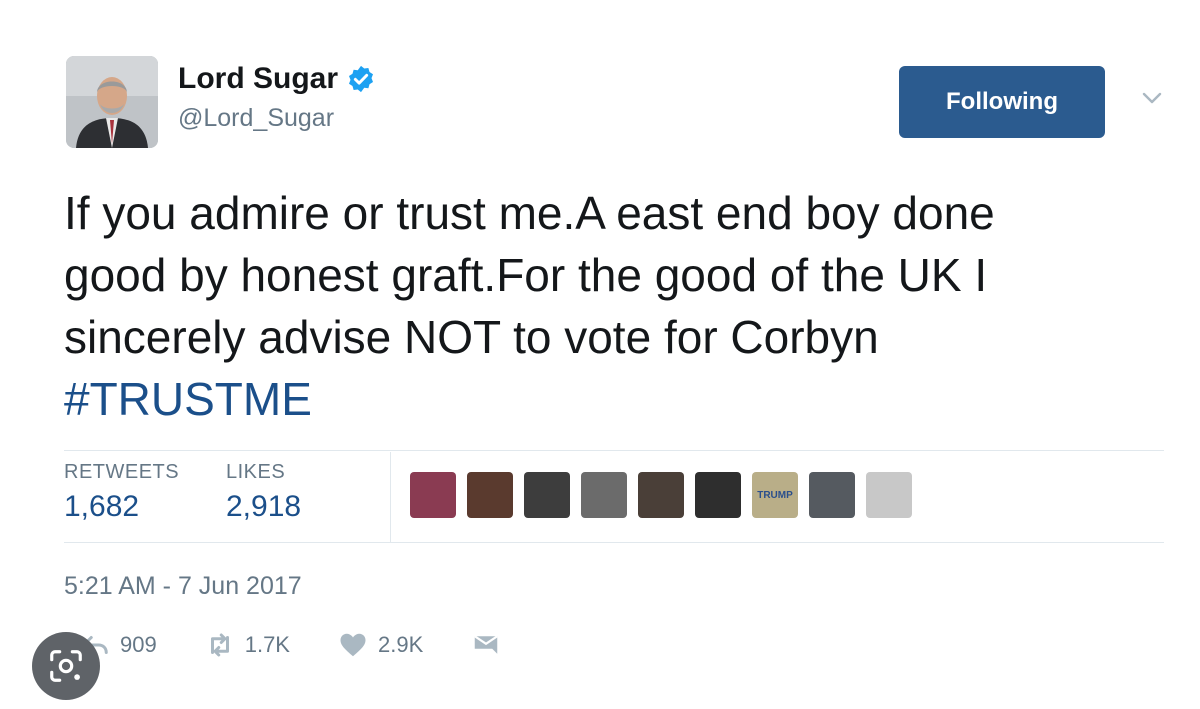  I want to click on likes-stat: LIKES 2,918, so click(263, 492).